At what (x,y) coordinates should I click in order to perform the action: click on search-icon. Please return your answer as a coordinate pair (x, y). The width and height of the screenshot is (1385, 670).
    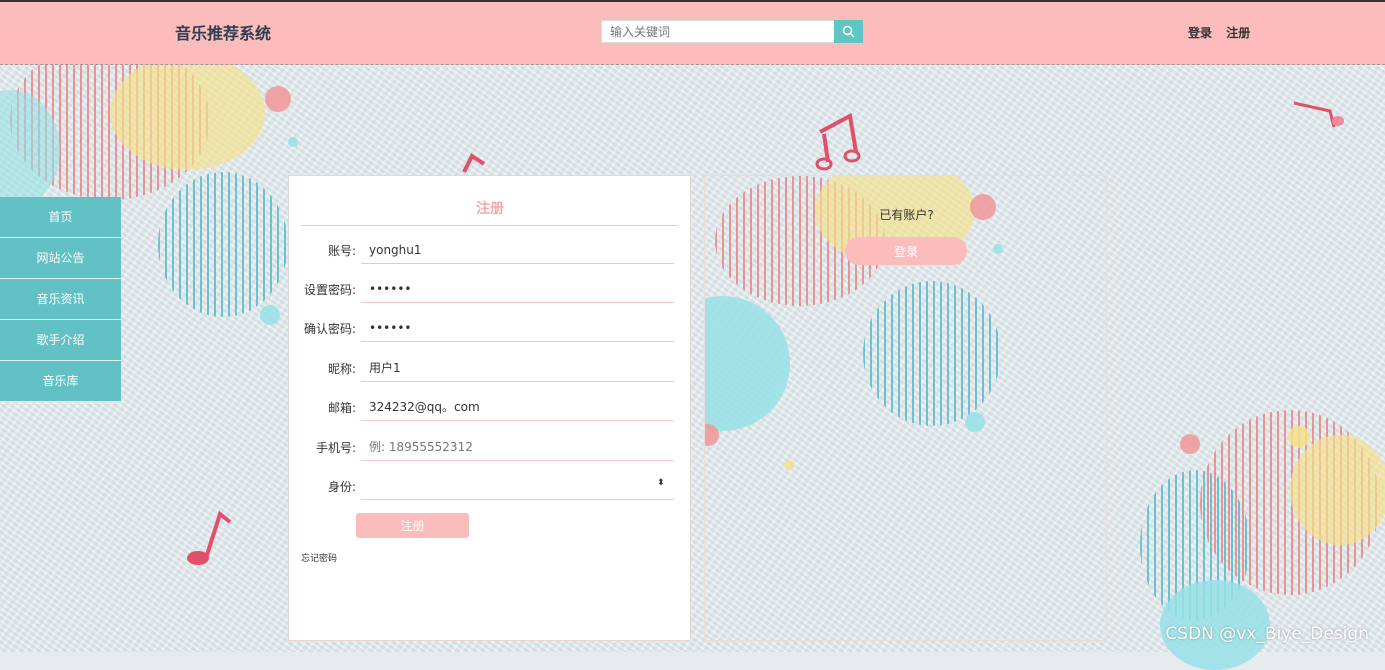
    Looking at the image, I should click on (848, 31).